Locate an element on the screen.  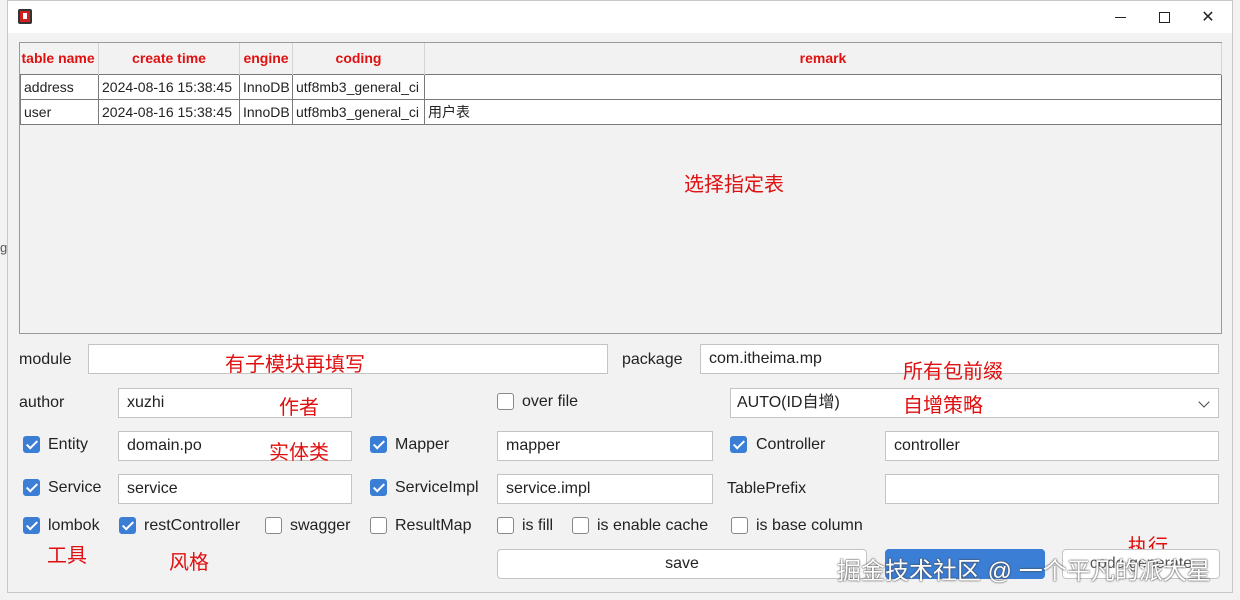
id-type-value: AUTO(ID自增) is located at coordinates (788, 402).